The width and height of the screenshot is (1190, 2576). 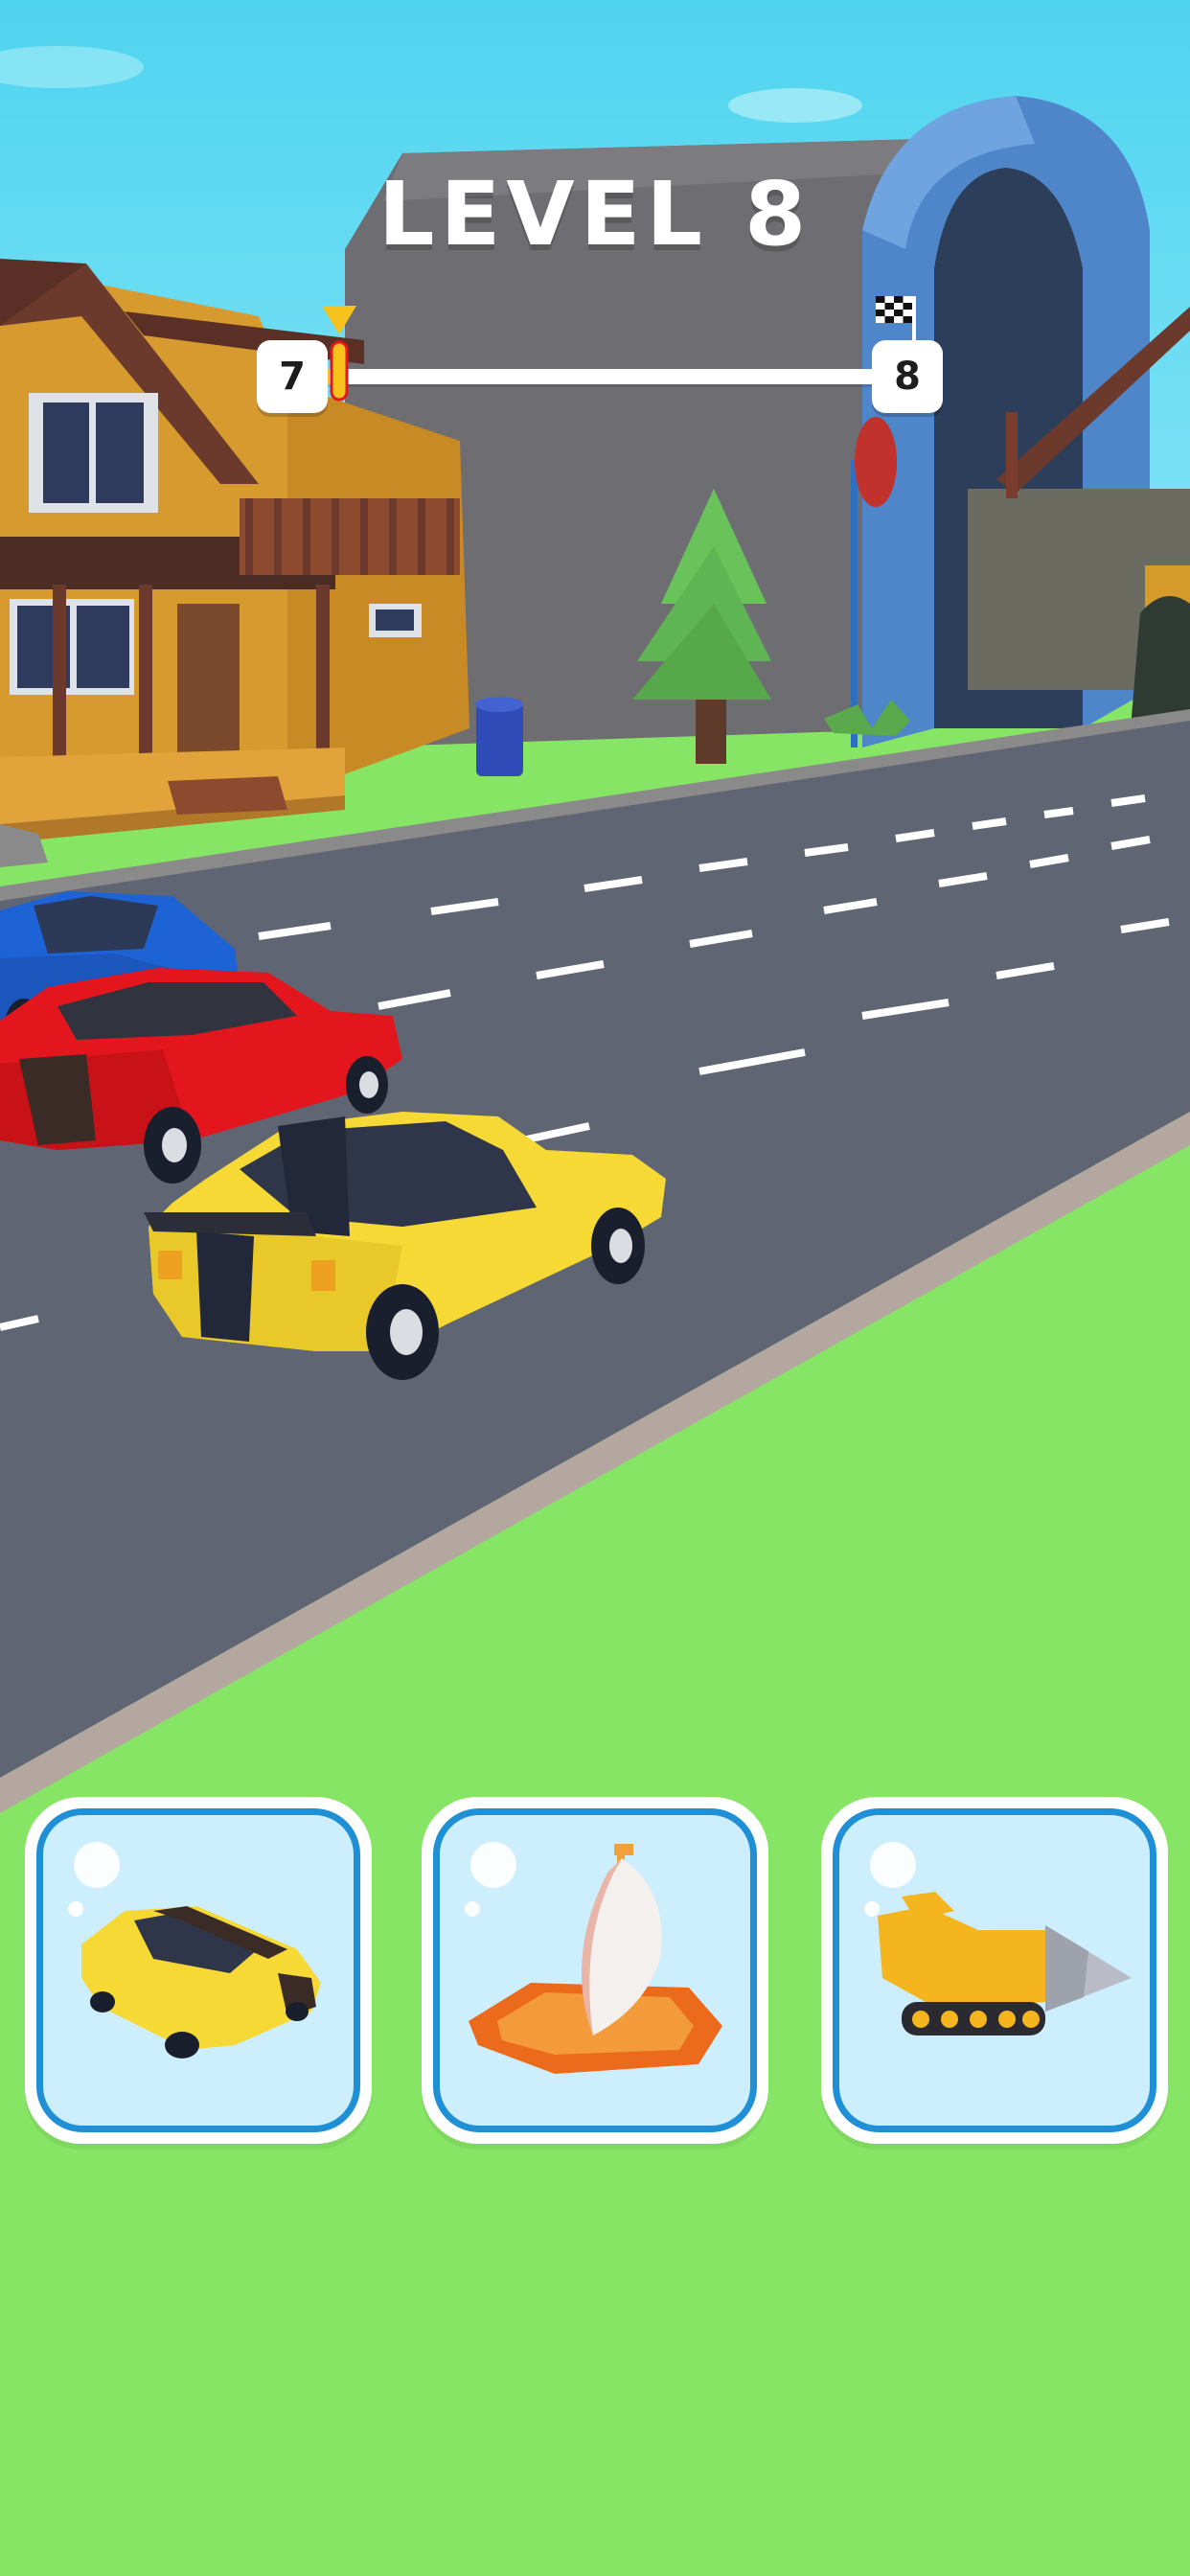 What do you see at coordinates (907, 376) in the screenshot?
I see `next-level-badge: 8` at bounding box center [907, 376].